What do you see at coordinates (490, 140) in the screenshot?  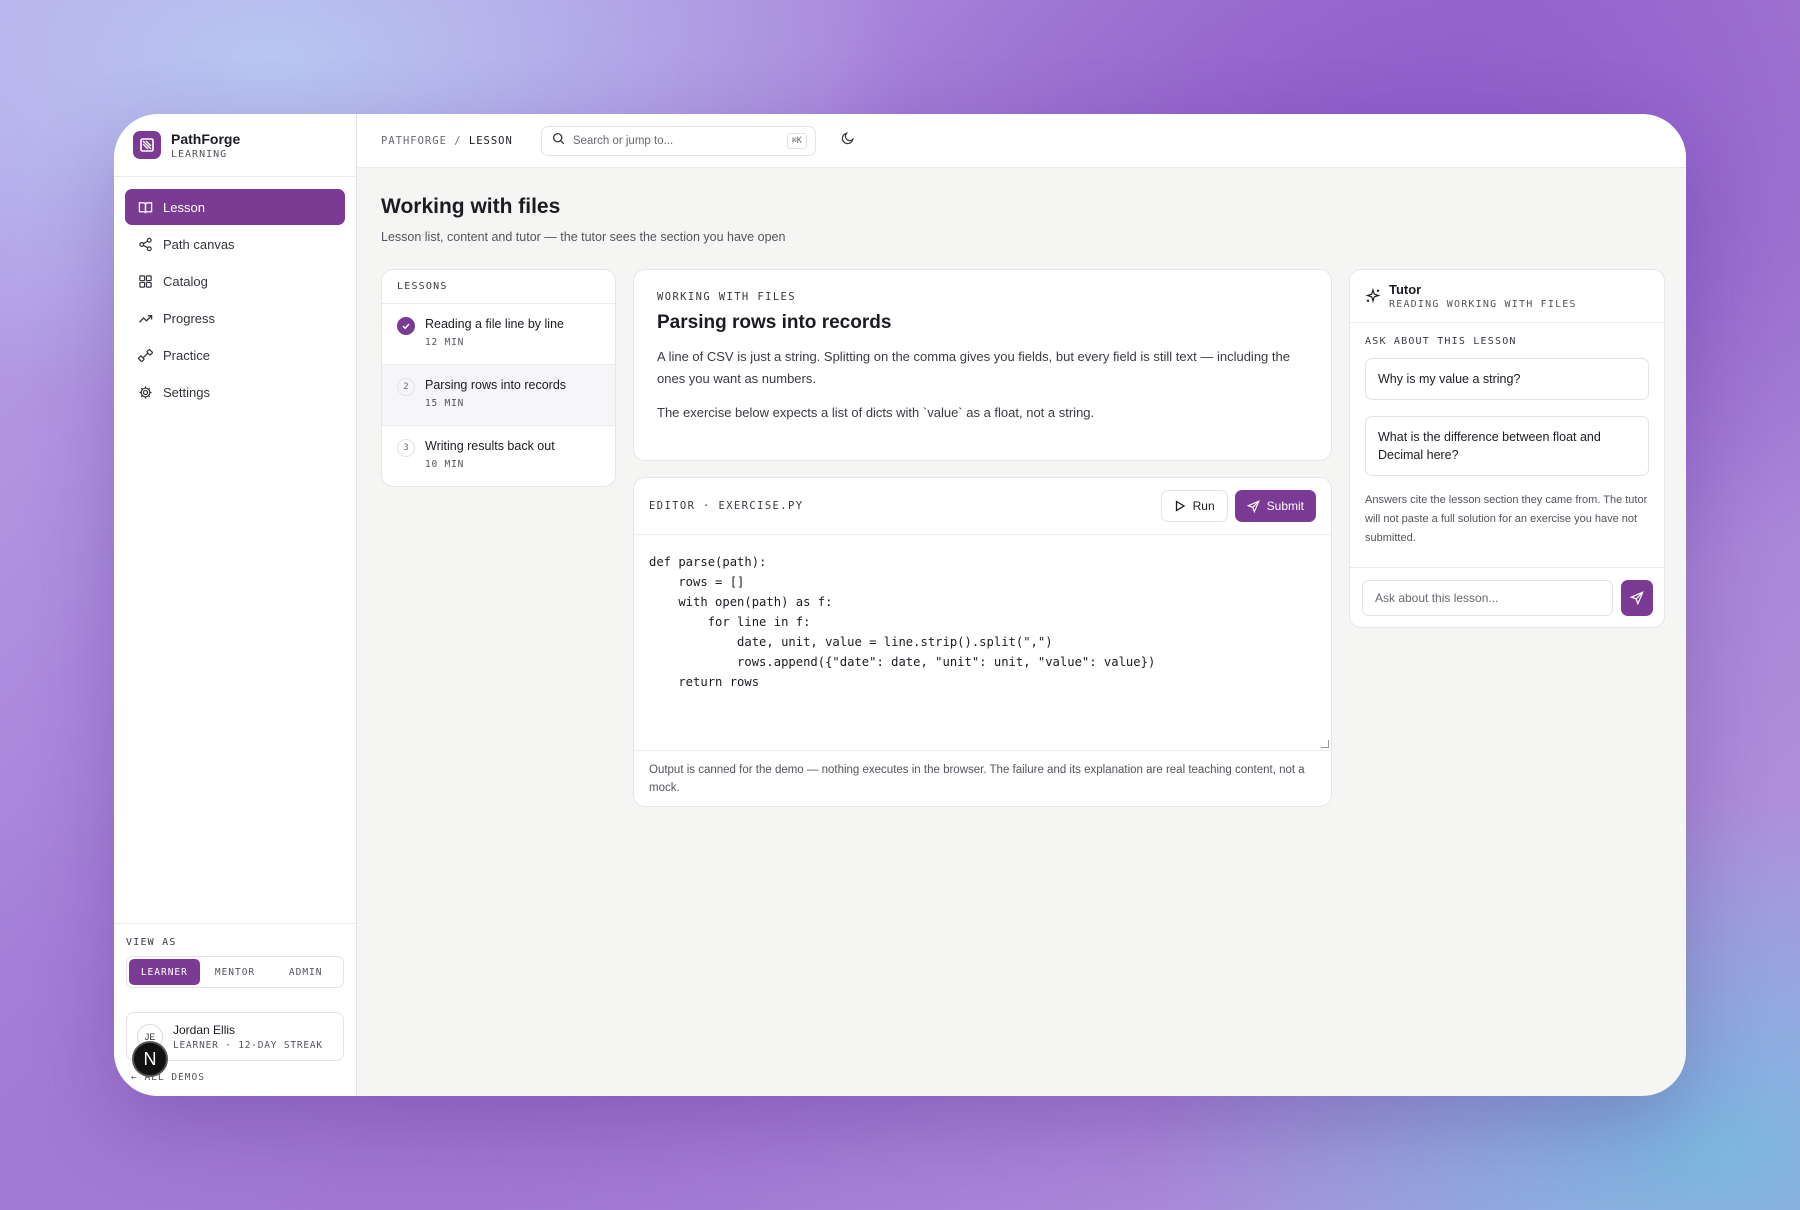 I see `breadcrumb-current: LESSON` at bounding box center [490, 140].